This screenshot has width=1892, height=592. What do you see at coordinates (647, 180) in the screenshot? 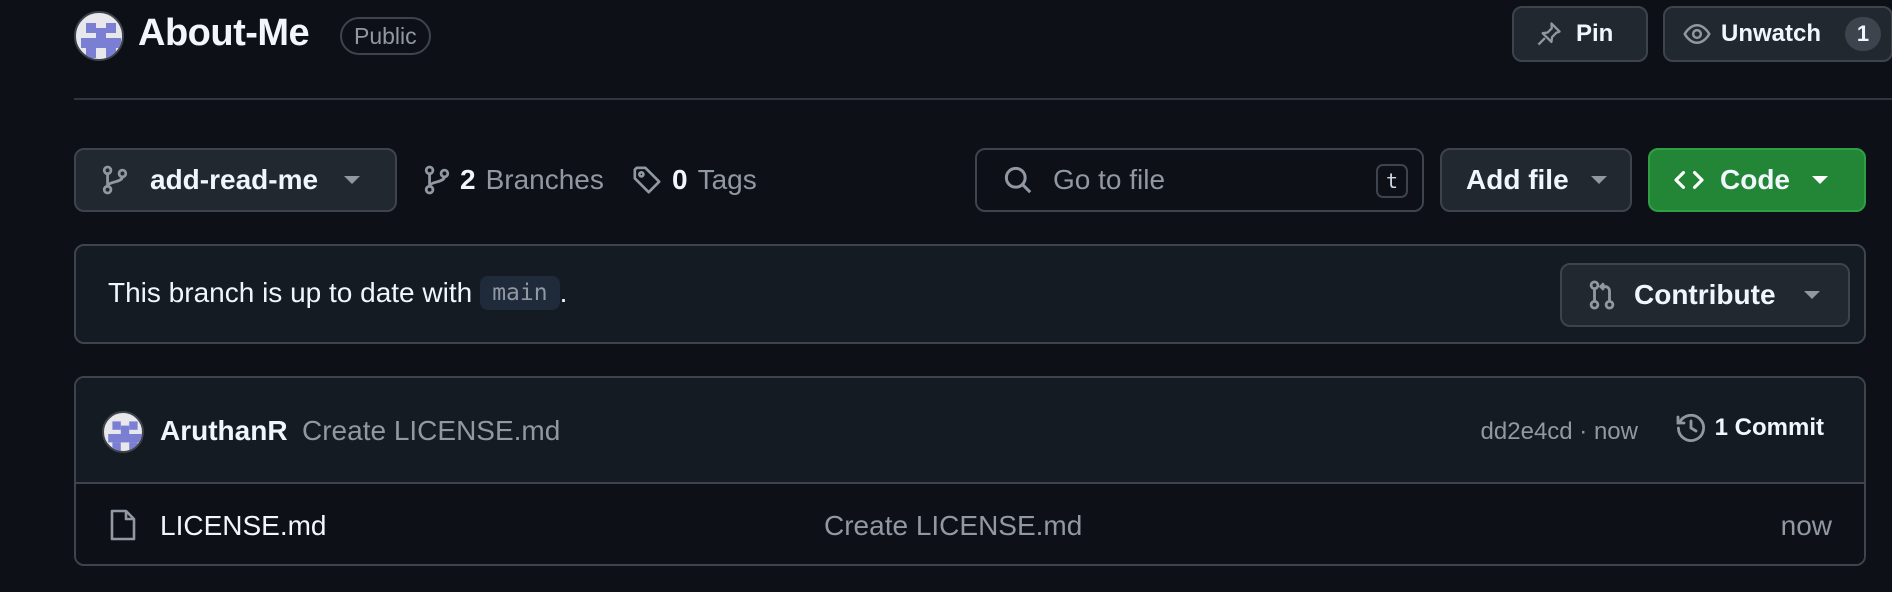
I see `tag-icon` at bounding box center [647, 180].